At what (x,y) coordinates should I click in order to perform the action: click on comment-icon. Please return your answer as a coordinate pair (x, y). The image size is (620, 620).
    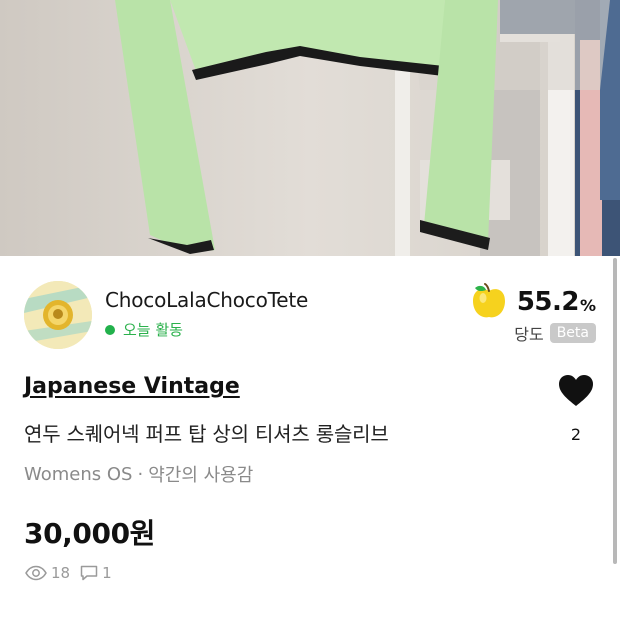
    Looking at the image, I should click on (89, 573).